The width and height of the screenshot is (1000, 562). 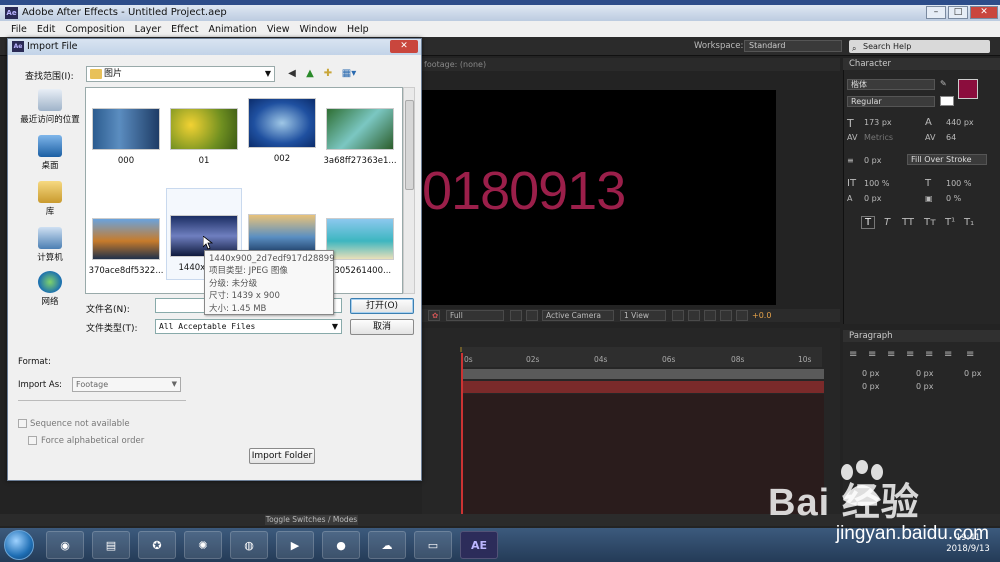 What do you see at coordinates (968, 89) in the screenshot?
I see `fill-color-swatch` at bounding box center [968, 89].